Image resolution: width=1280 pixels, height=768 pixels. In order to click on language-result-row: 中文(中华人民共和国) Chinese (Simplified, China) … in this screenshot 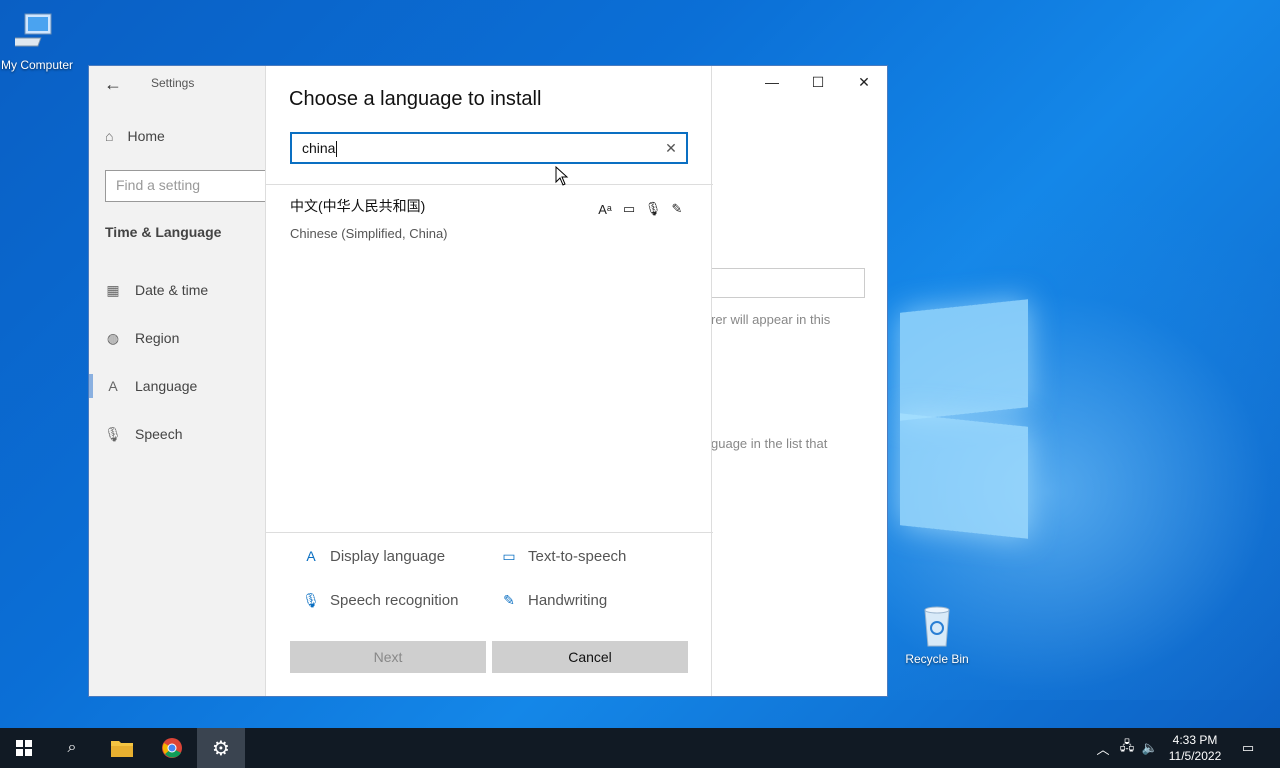, I will do `click(489, 219)`.